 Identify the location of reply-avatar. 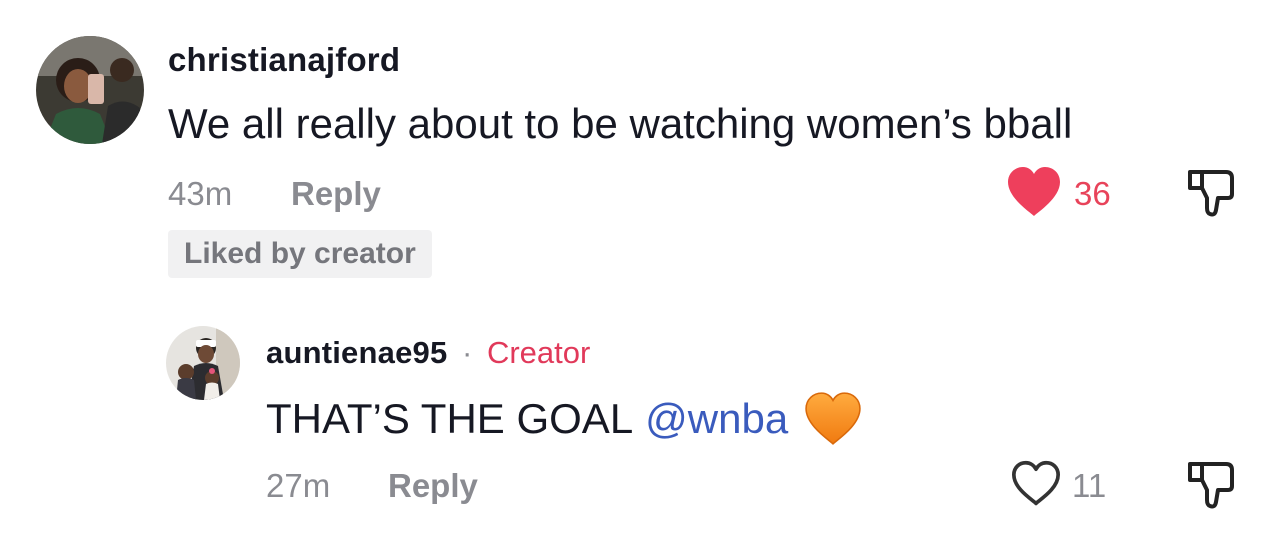
(203, 363).